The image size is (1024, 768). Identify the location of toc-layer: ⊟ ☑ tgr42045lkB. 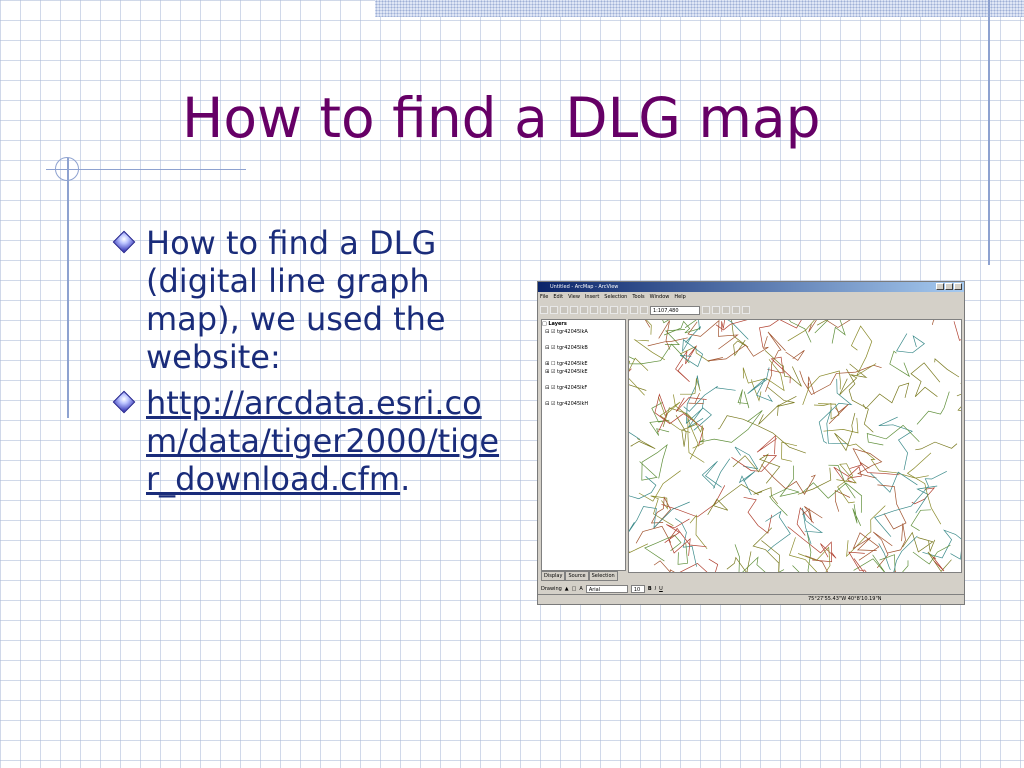
(565, 348).